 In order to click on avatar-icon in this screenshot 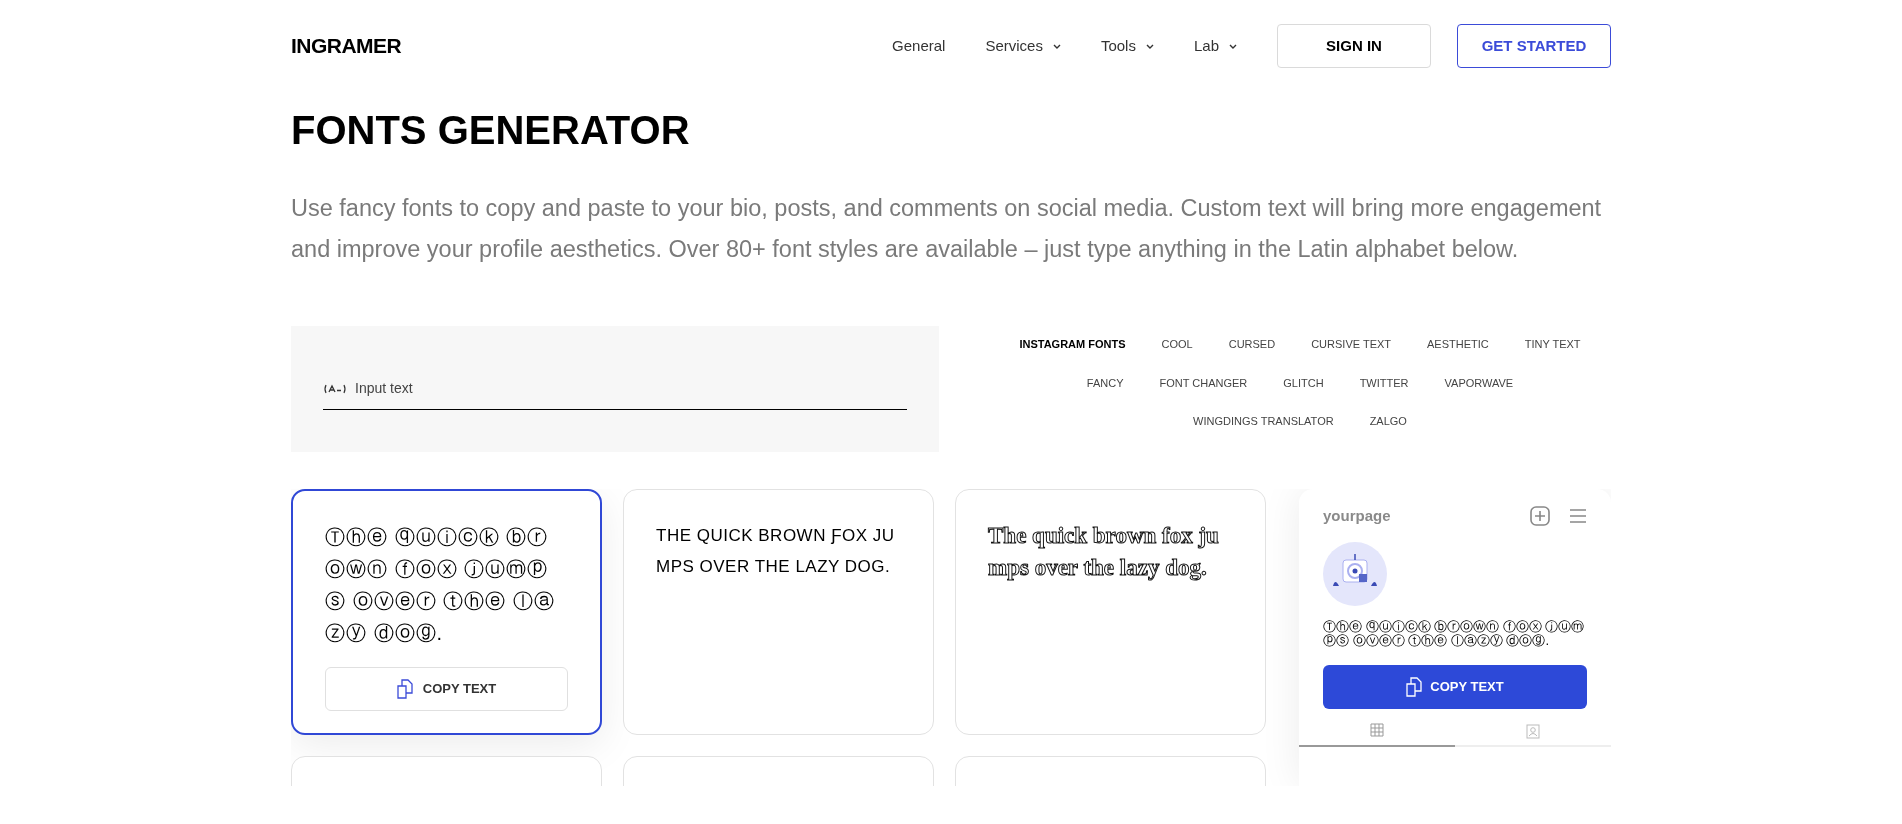, I will do `click(1355, 573)`.